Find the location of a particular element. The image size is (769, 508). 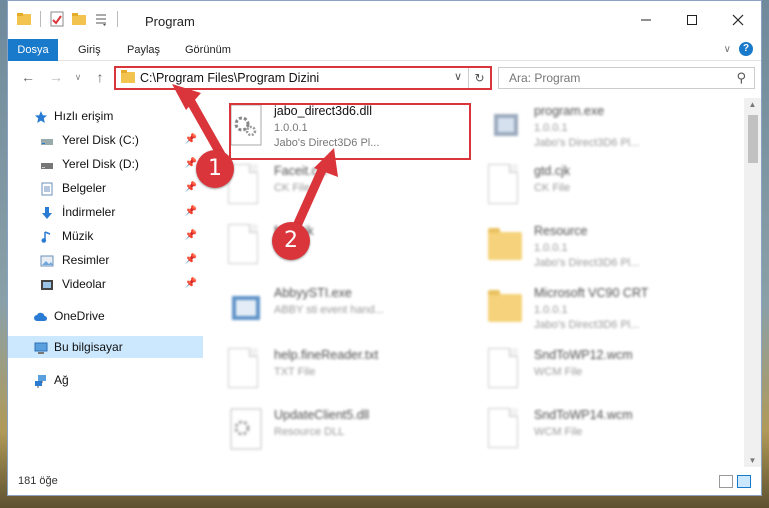

step-badge-1: 1 is located at coordinates (215, 169).